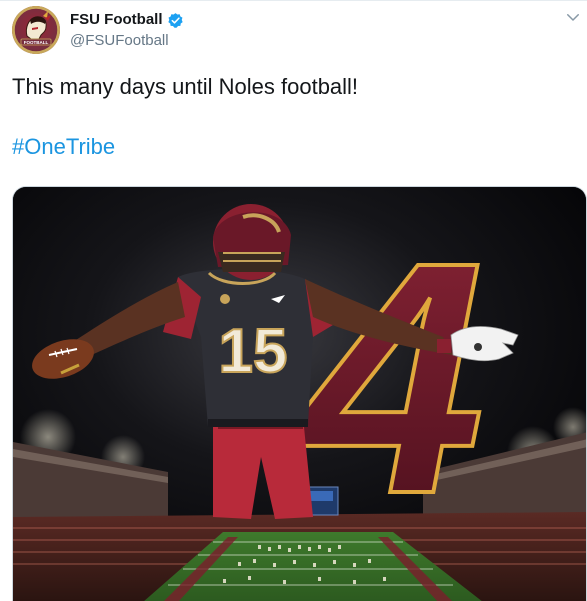  What do you see at coordinates (36, 42) in the screenshot?
I see `avatar-football-text: FOOTBALL` at bounding box center [36, 42].